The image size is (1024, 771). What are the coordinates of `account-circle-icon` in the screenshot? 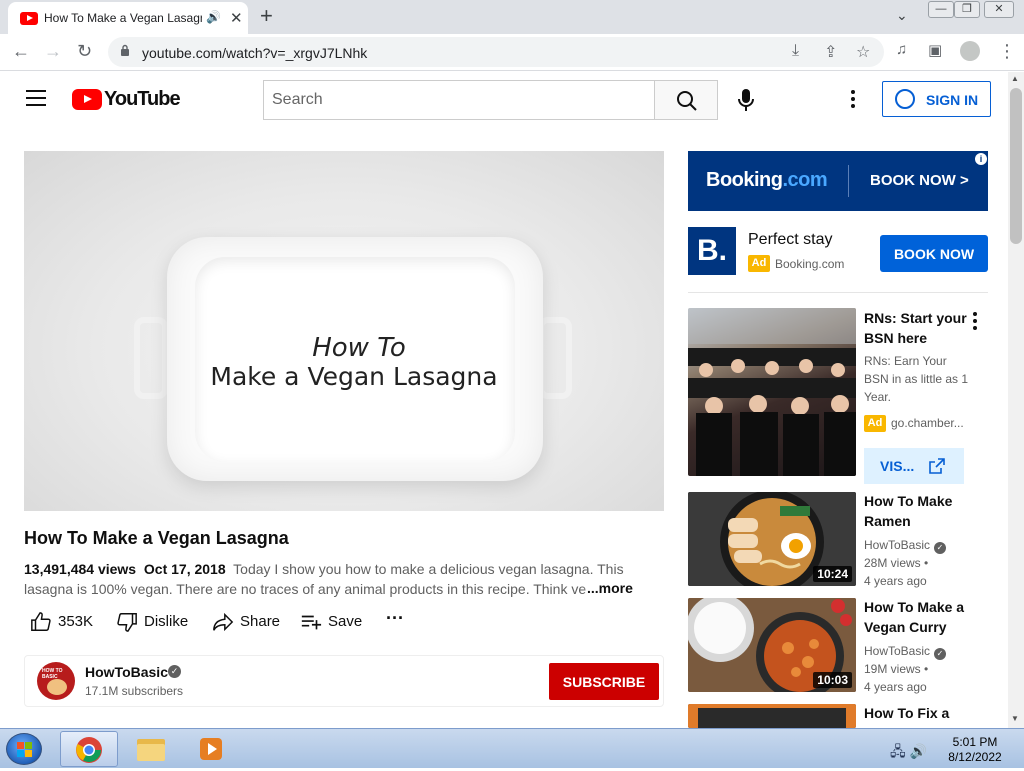 It's located at (905, 99).